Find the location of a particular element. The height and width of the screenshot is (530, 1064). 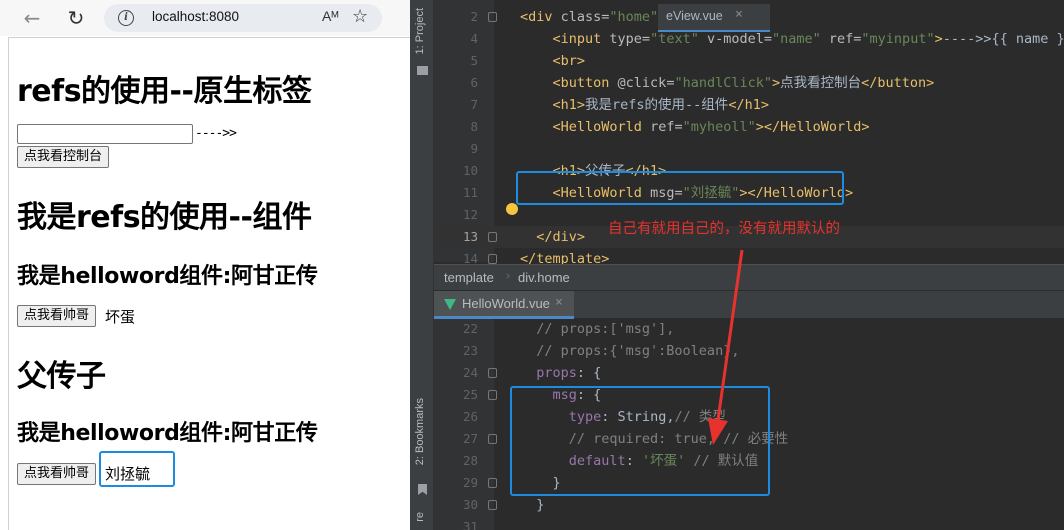

browser-toolbar: ← ↻ i localhost:8080 Aᴹ ☆ is located at coordinates (205, 18).